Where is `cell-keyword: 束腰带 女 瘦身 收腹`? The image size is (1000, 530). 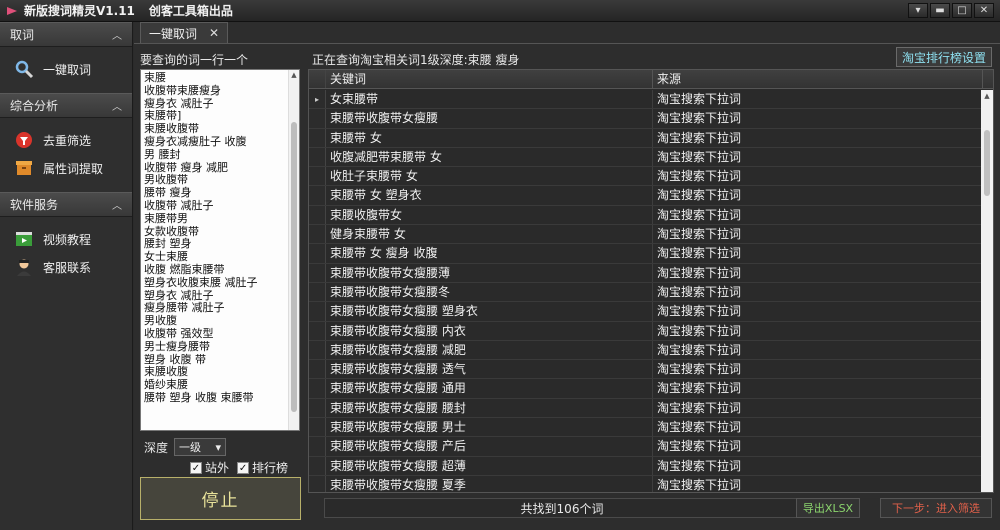
cell-keyword: 束腰带 女 瘦身 收腹 is located at coordinates (489, 253).